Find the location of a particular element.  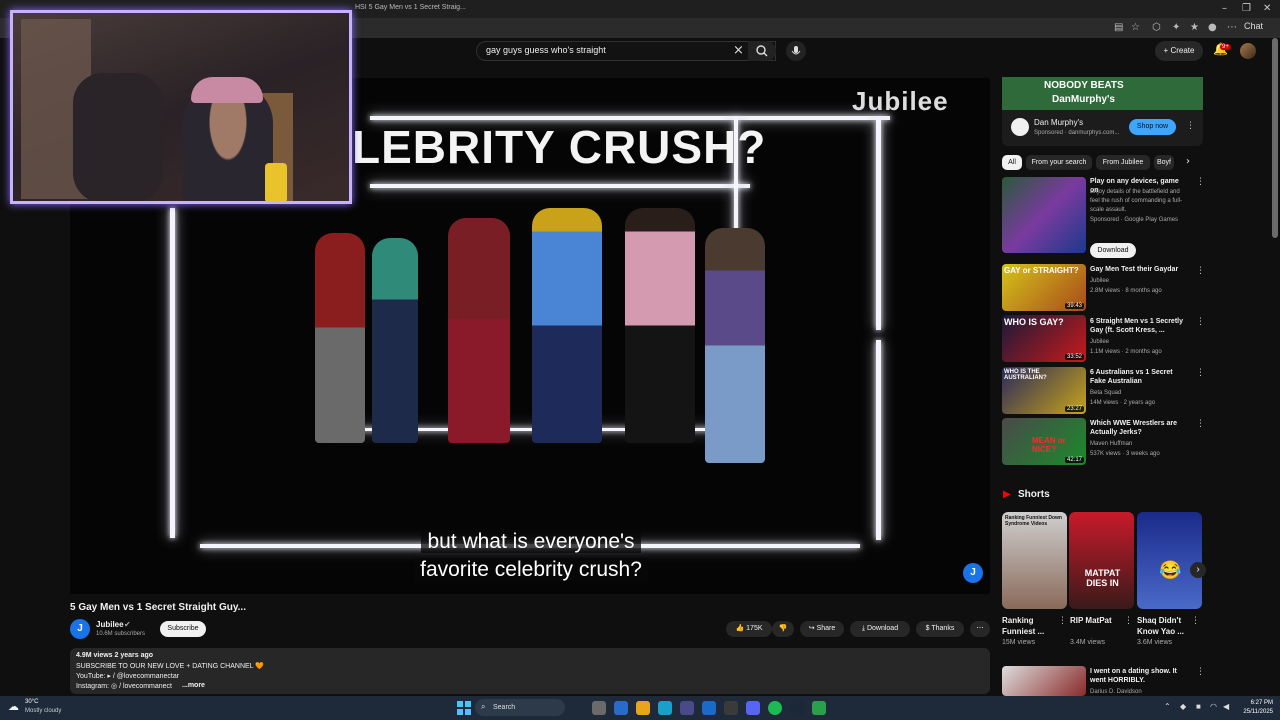

wifi-icon: ◠ is located at coordinates (1213, 706).